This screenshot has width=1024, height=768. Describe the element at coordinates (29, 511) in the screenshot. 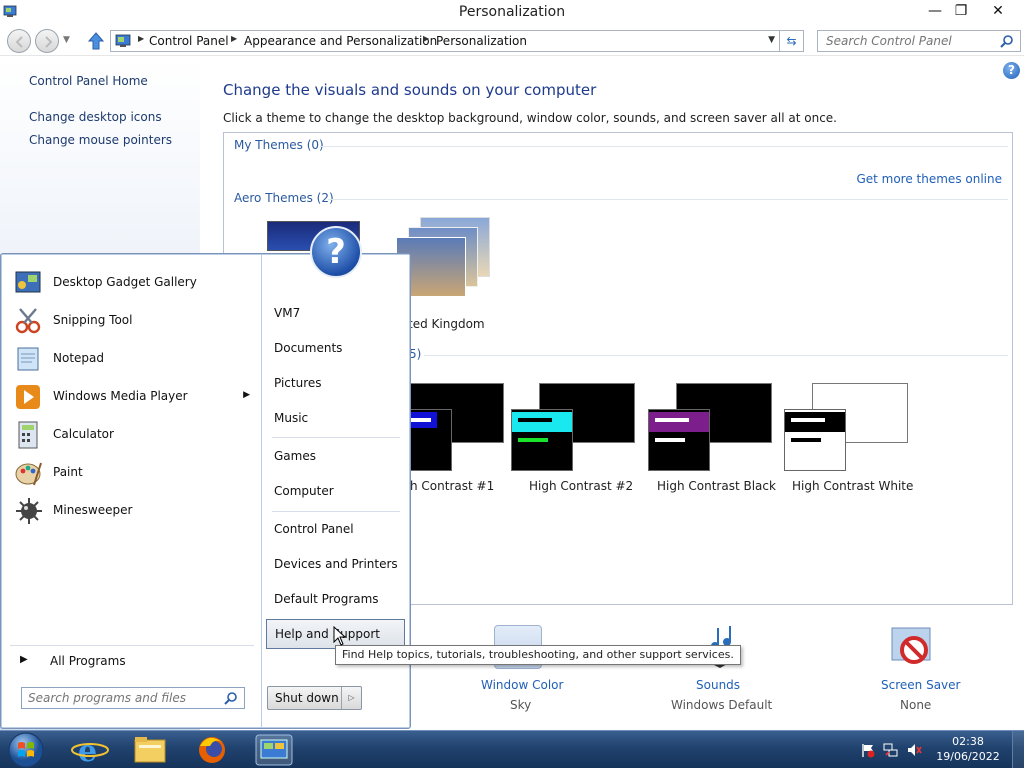

I see `mine-icon` at that location.